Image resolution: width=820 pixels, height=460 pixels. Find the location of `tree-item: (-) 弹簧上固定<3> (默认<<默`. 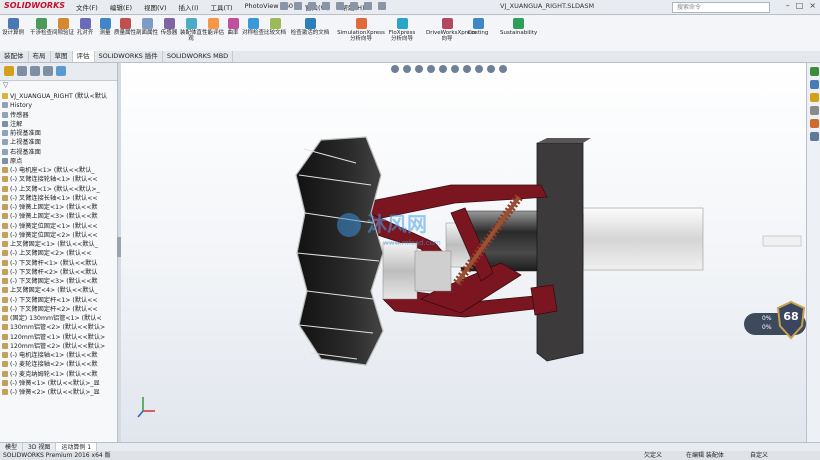

tree-item: (-) 弹簧上固定<3> (默认<<默 is located at coordinates (59, 216).